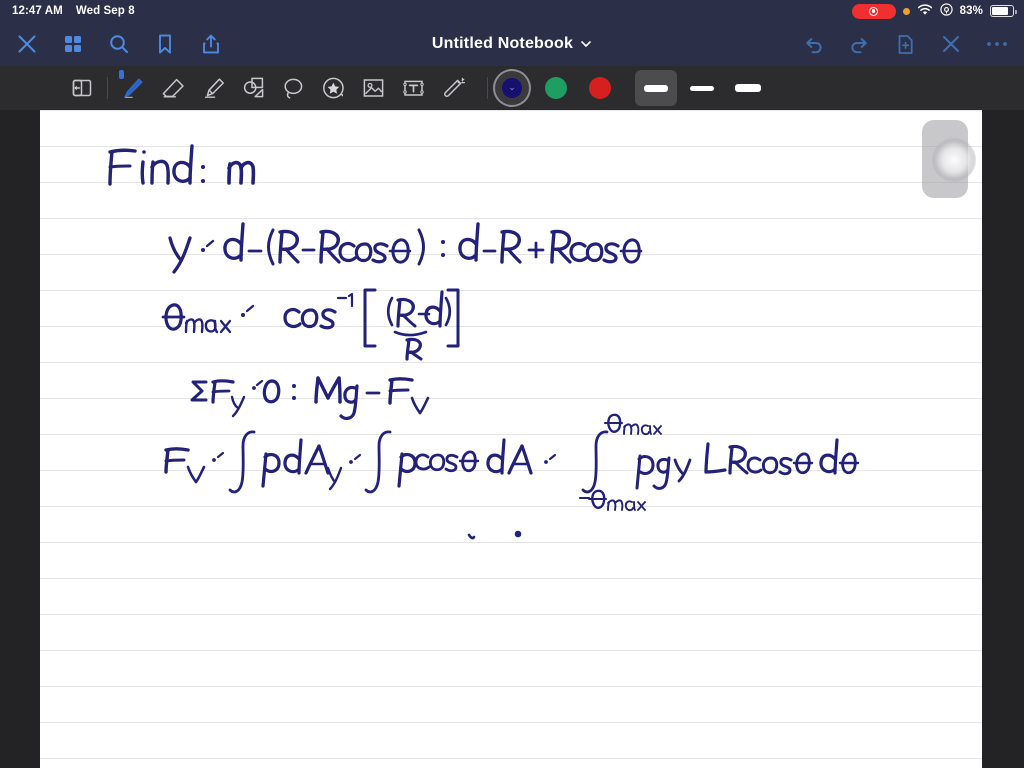 Image resolution: width=1024 pixels, height=768 pixels. Describe the element at coordinates (971, 11) in the screenshot. I see `battery-percent: 83%` at that location.